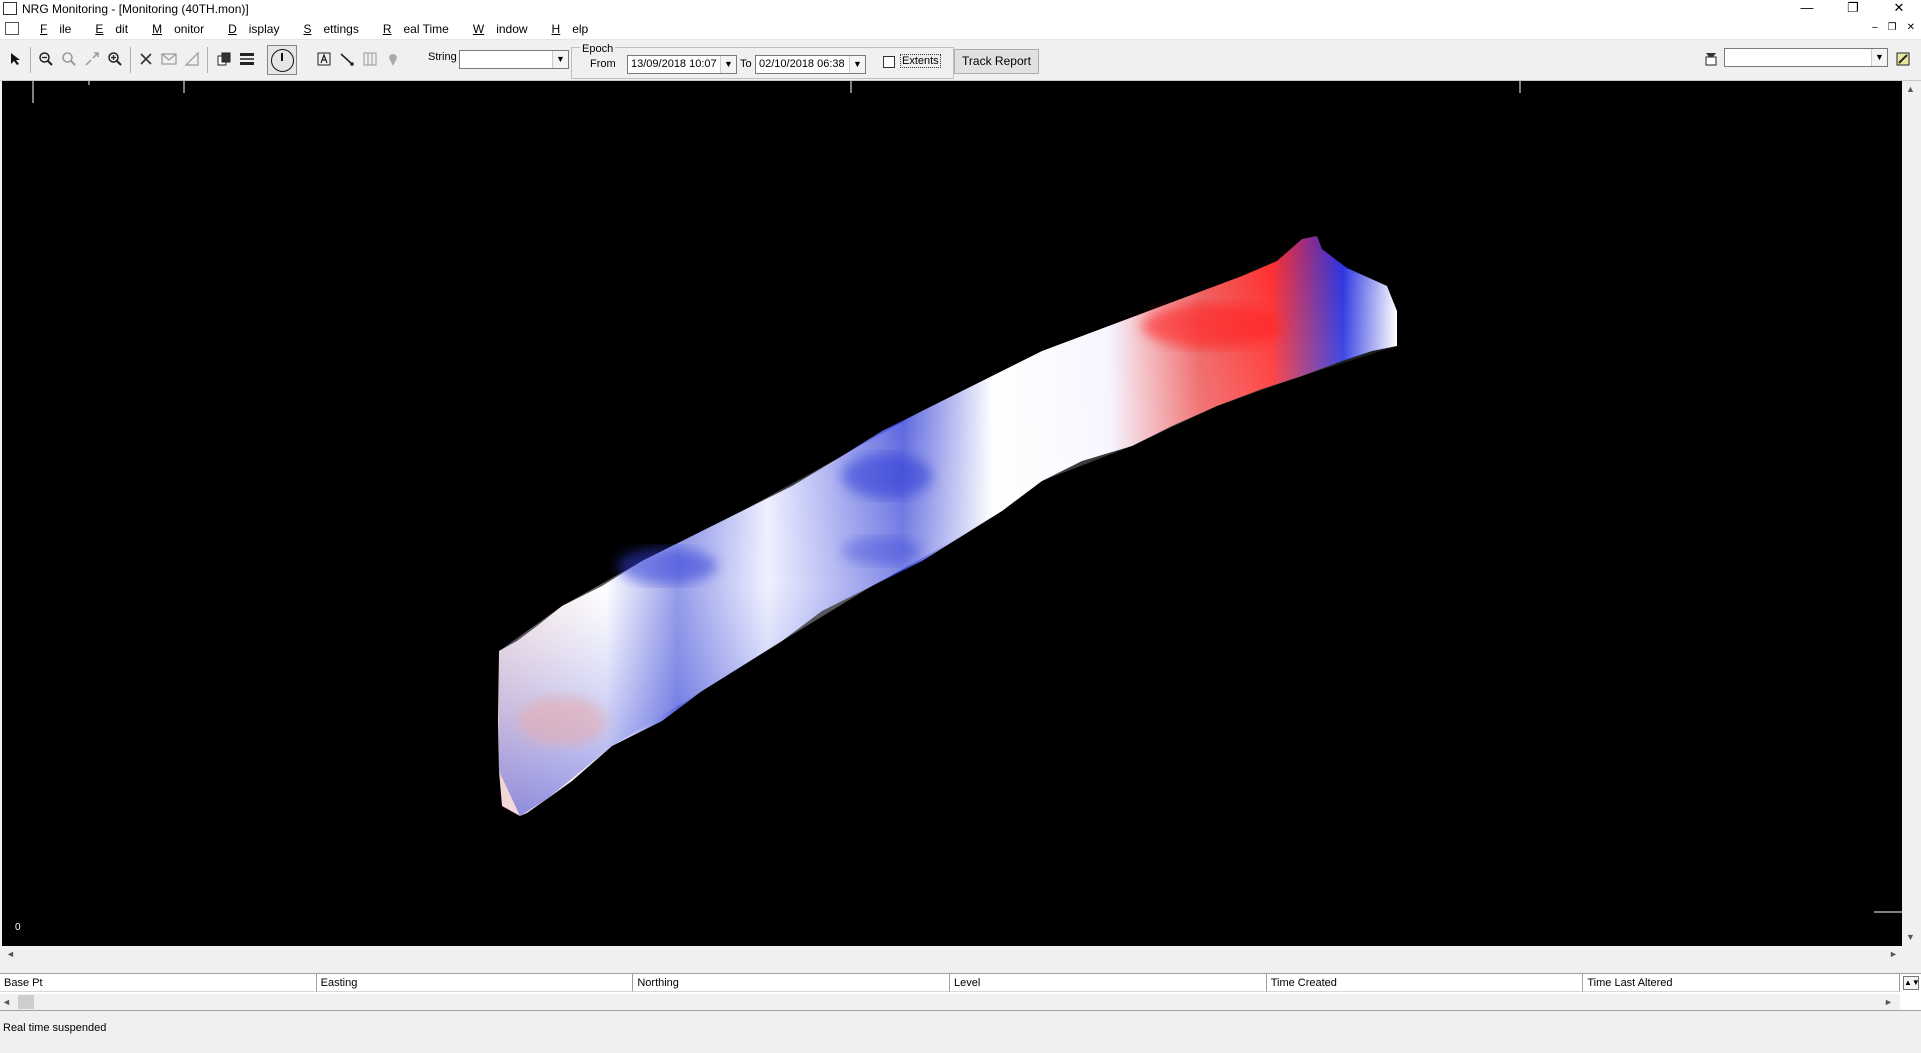  I want to click on zoom-in-icon, so click(115, 59).